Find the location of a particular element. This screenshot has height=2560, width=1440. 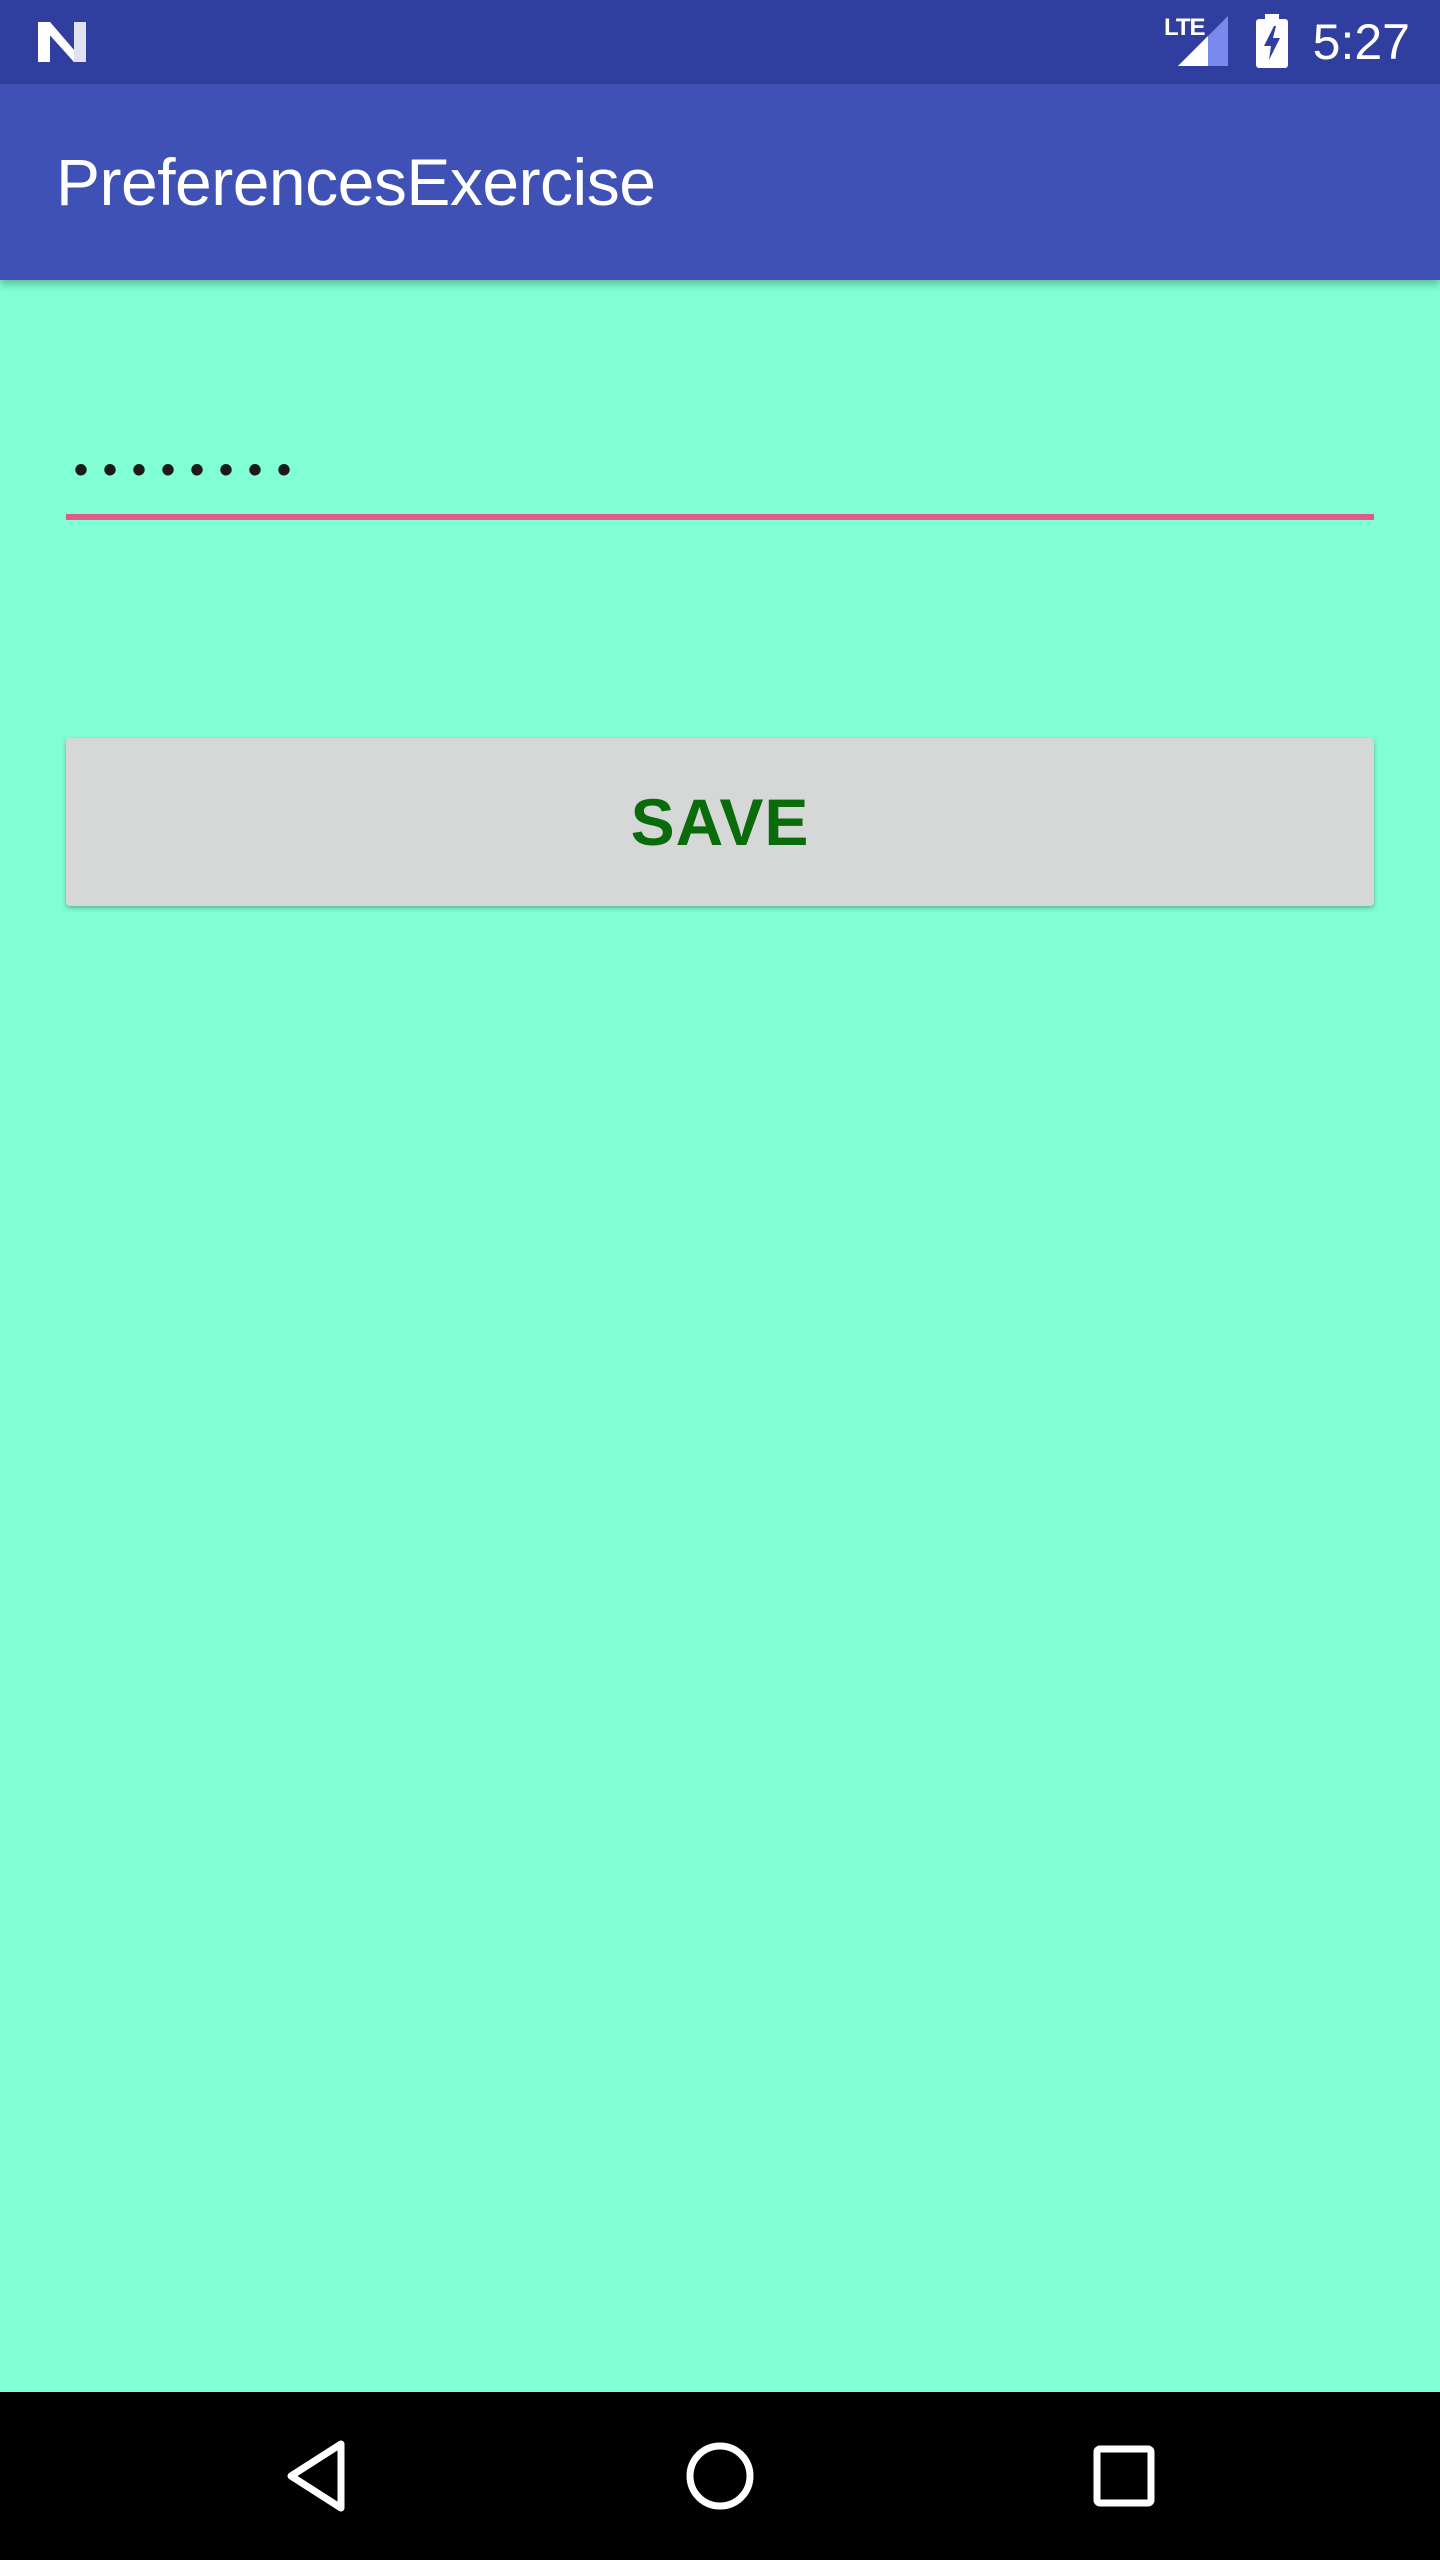

save-button: SAVE is located at coordinates (720, 822).